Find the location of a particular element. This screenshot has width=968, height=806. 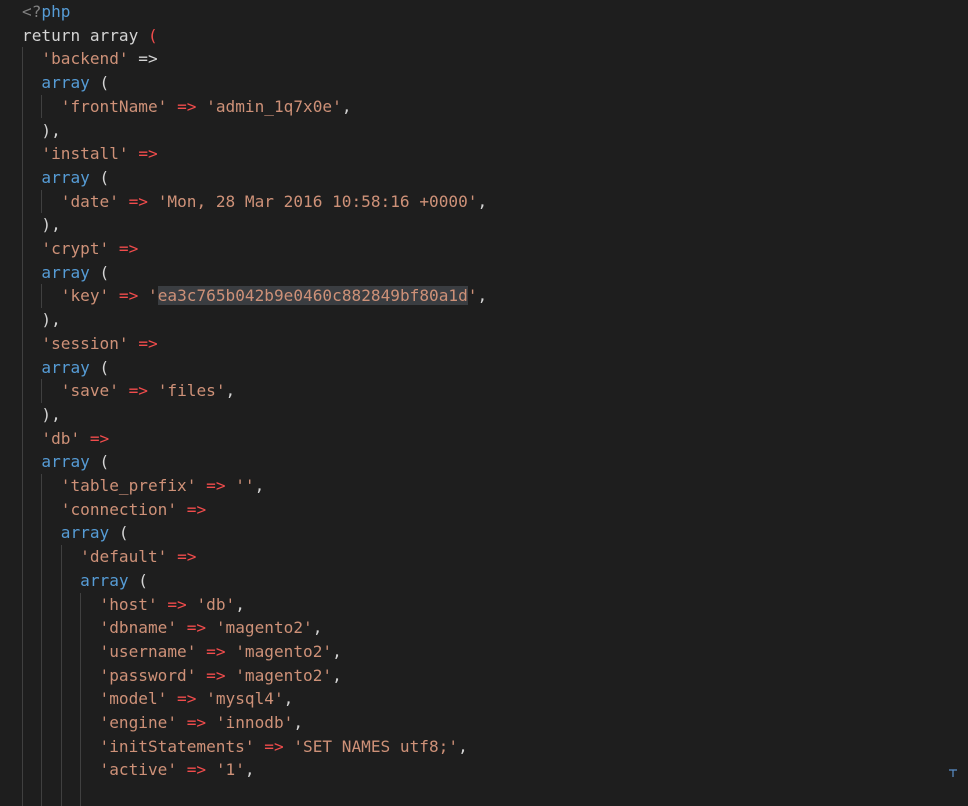

code-token: 'backend' is located at coordinates (85, 59).